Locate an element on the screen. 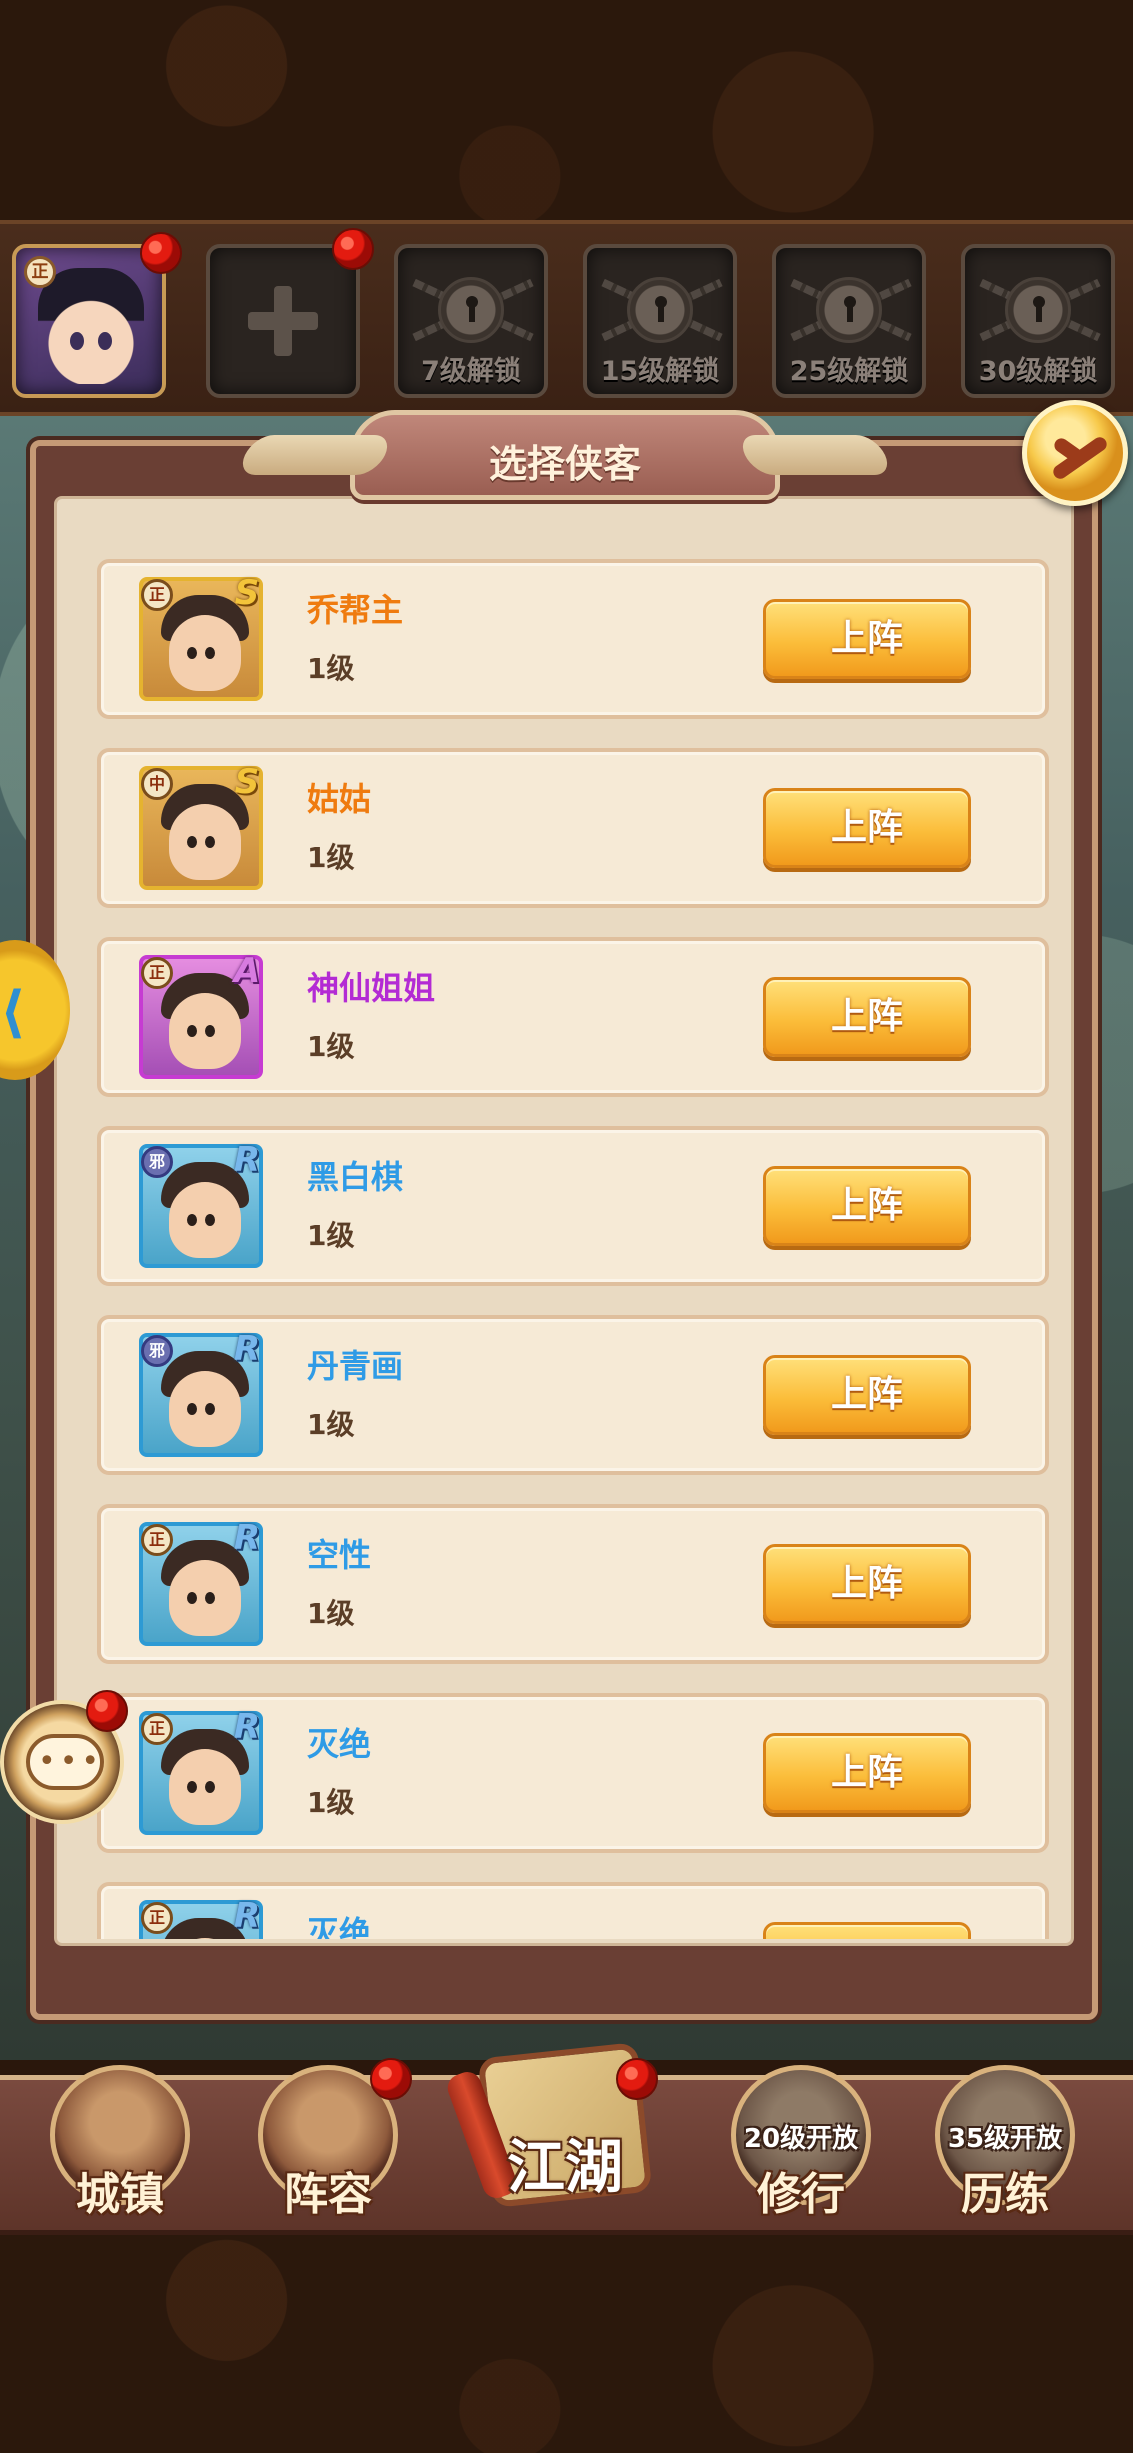 Image resolution: width=1133 pixels, height=2453 pixels. nav-town: 城镇 is located at coordinates (120, 2145).